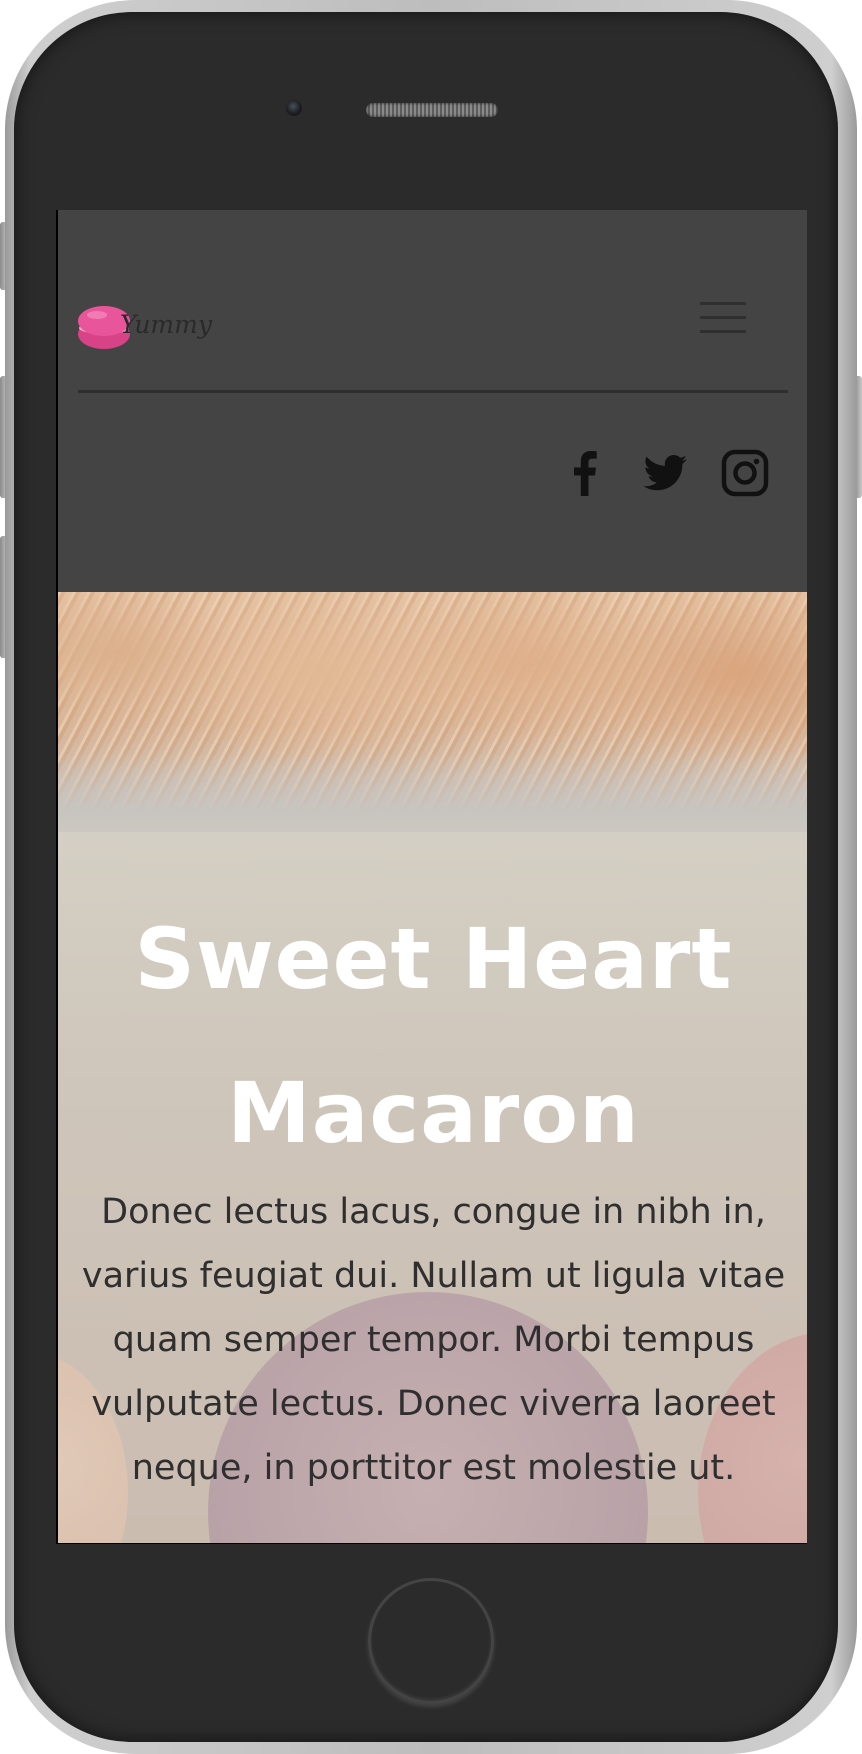  What do you see at coordinates (745, 473) in the screenshot?
I see `instagram-icon` at bounding box center [745, 473].